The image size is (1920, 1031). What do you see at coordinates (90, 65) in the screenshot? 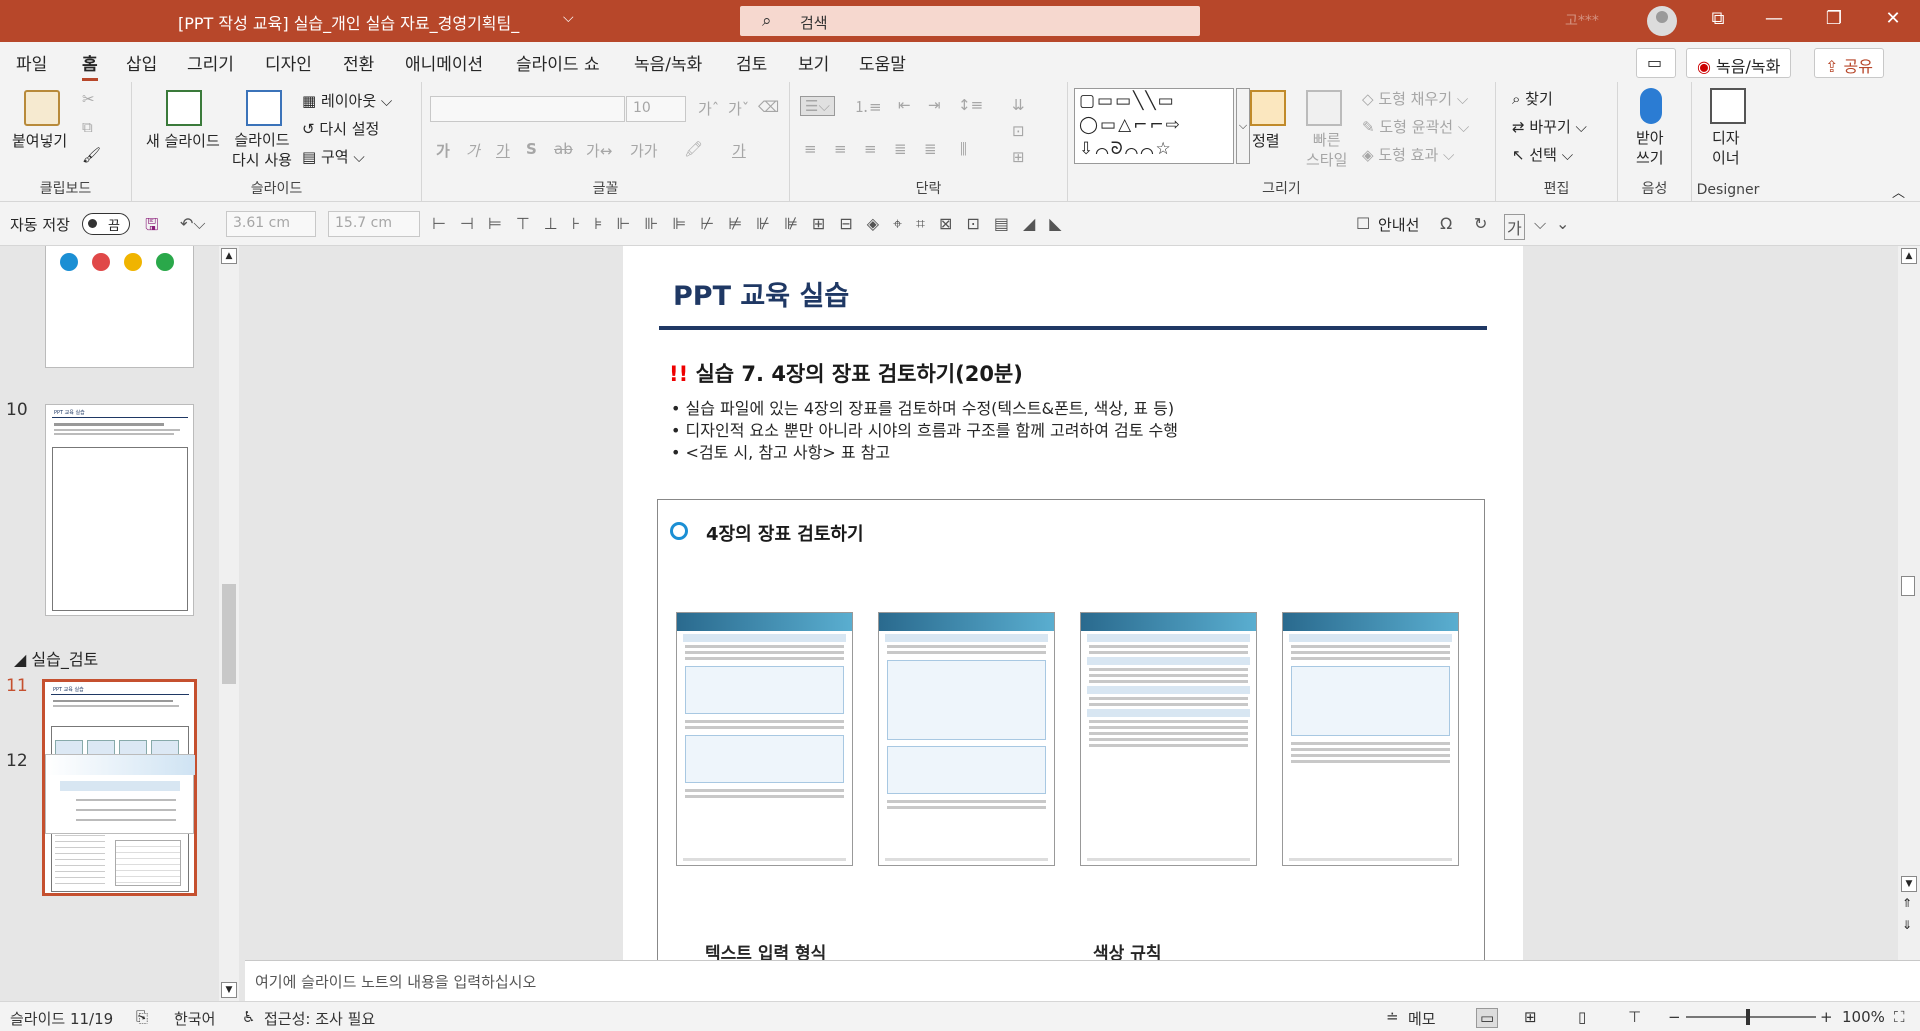
I see `tab-home: 홈` at bounding box center [90, 65].